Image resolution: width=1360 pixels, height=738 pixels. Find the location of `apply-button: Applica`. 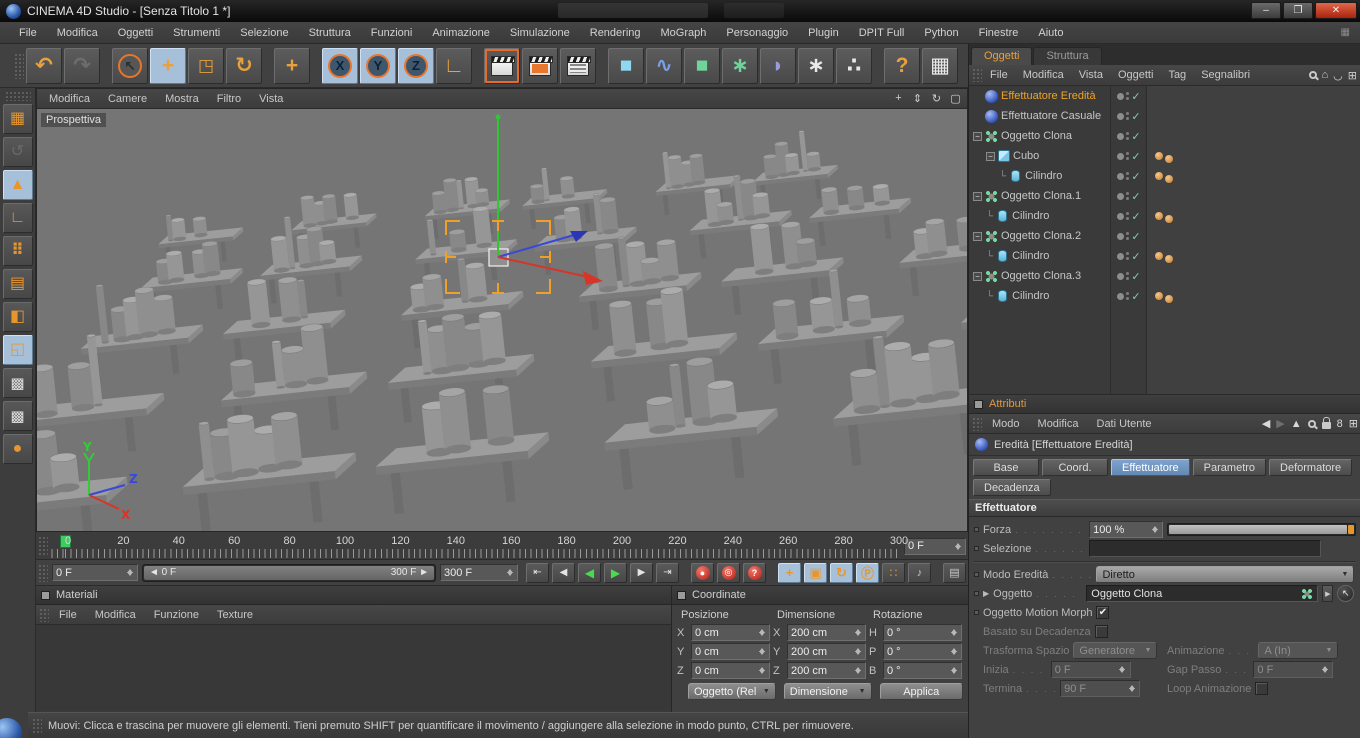

apply-button: Applica is located at coordinates (921, 691).